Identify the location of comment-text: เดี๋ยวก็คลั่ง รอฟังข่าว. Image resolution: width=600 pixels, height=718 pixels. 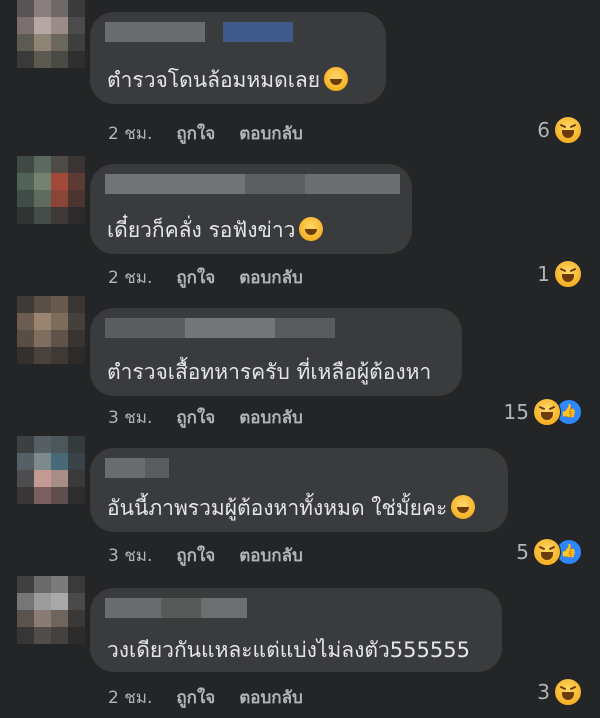
(215, 230).